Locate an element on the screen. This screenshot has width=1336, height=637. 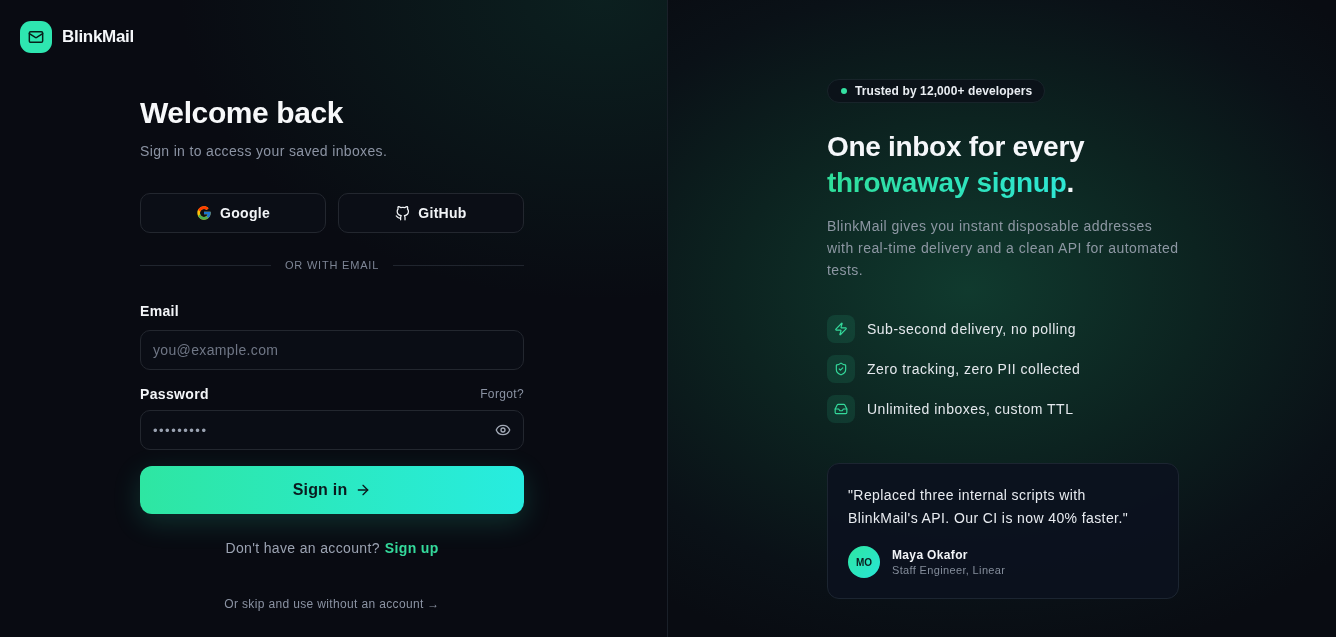
page-title: Welcome back is located at coordinates (242, 113).